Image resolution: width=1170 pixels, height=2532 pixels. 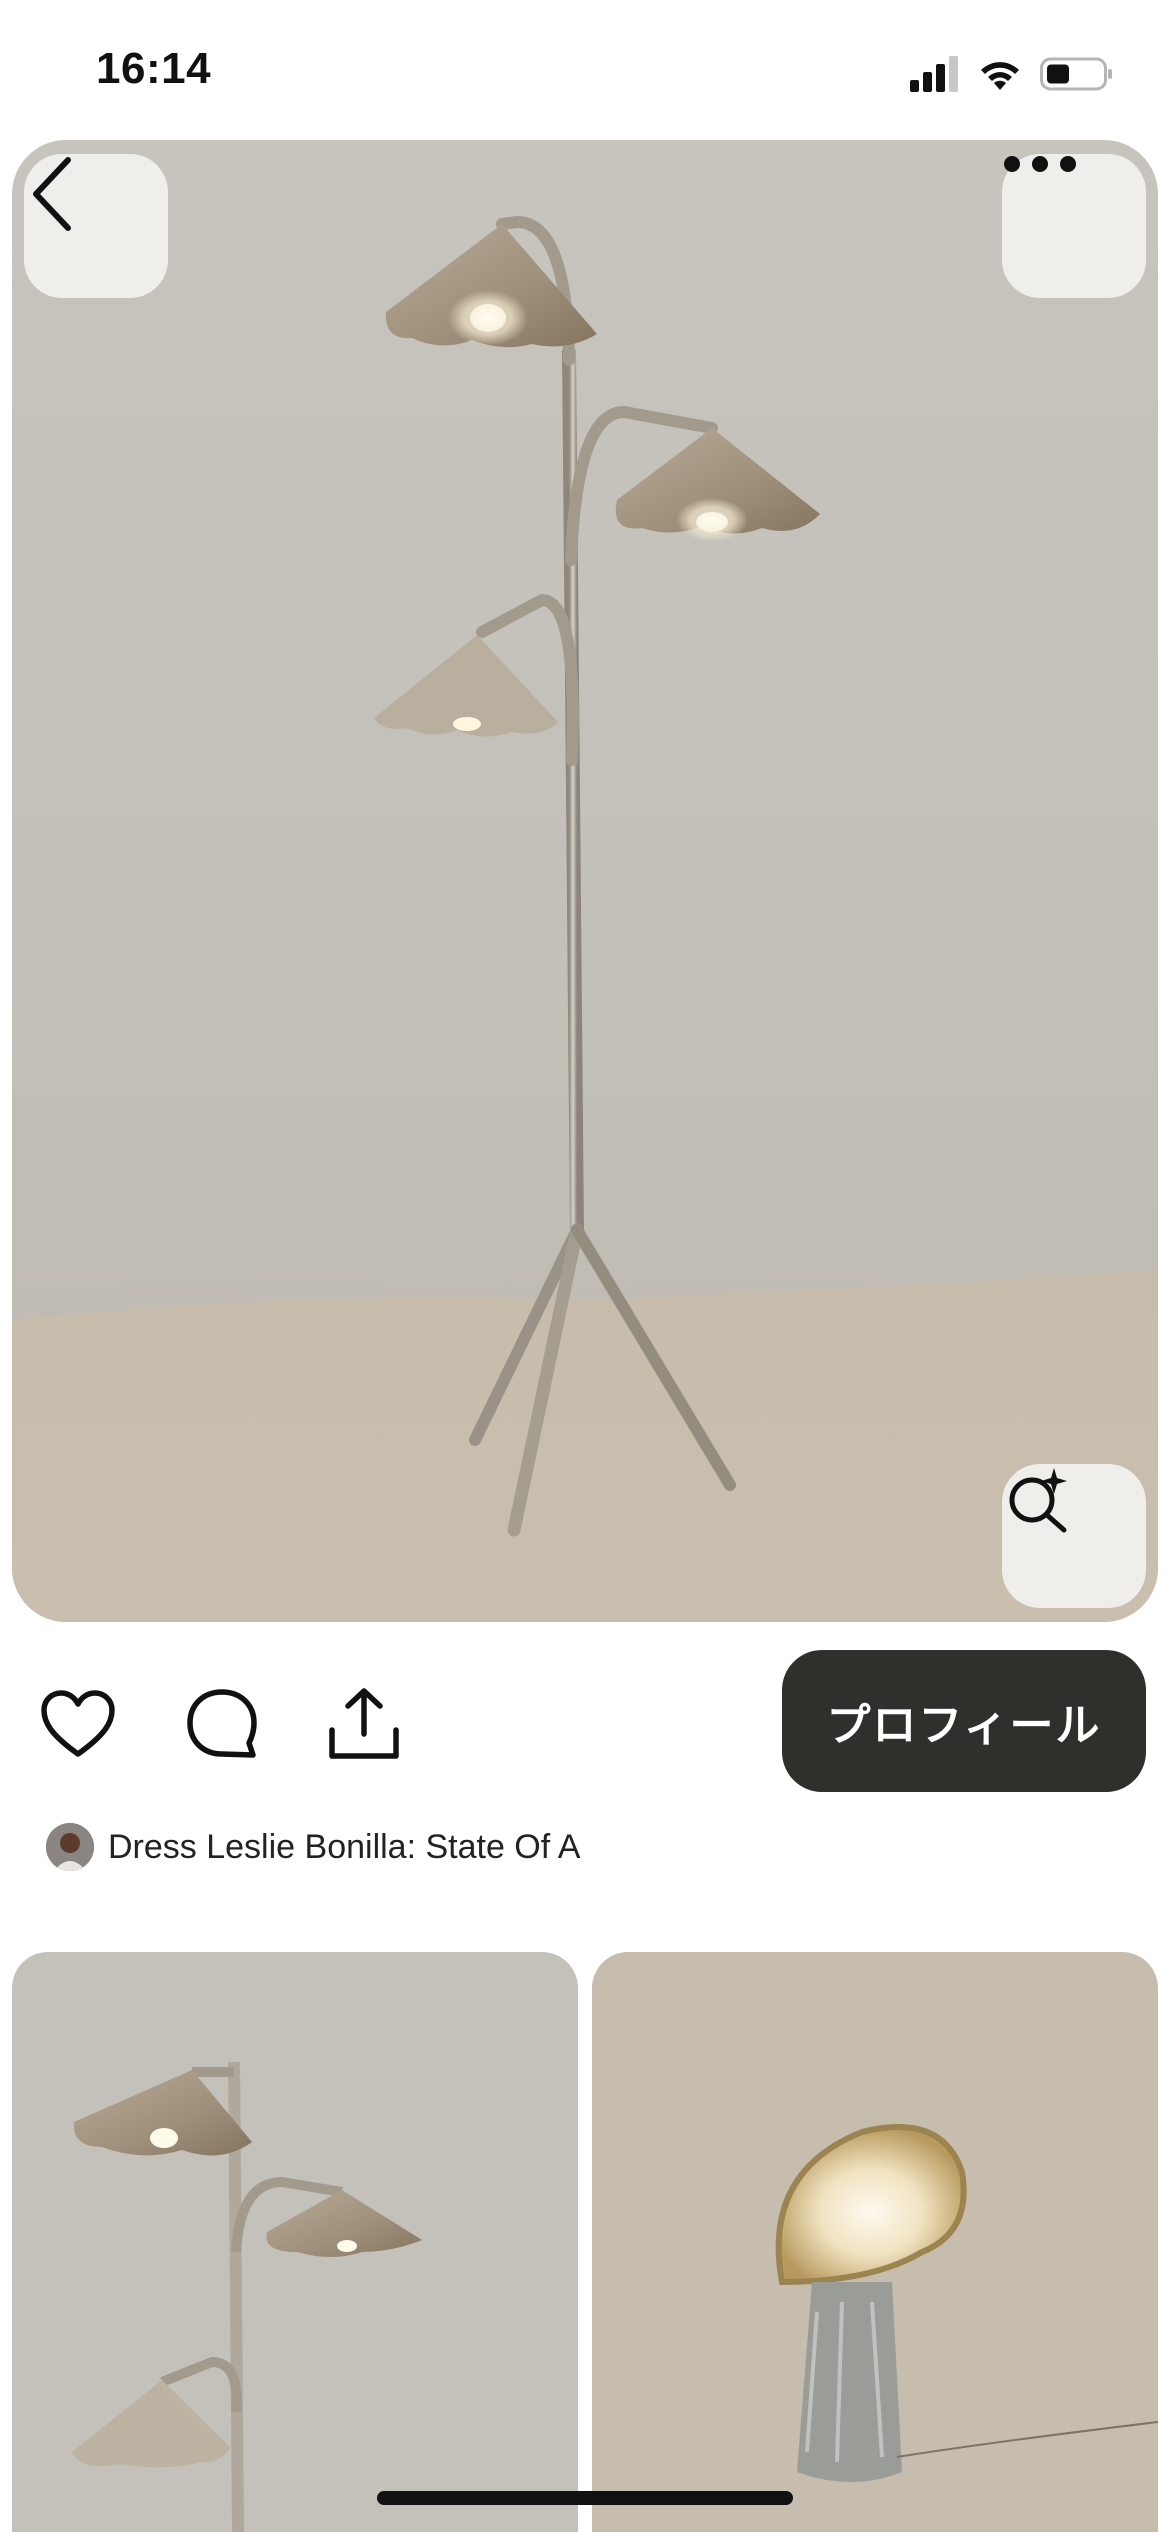 I want to click on ellipsis-icon, so click(x=1040, y=164).